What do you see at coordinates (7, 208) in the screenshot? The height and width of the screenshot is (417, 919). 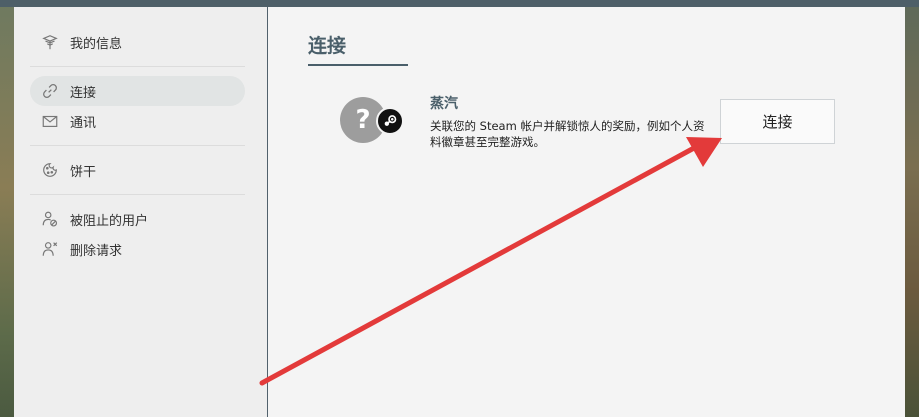 I see `background-left` at bounding box center [7, 208].